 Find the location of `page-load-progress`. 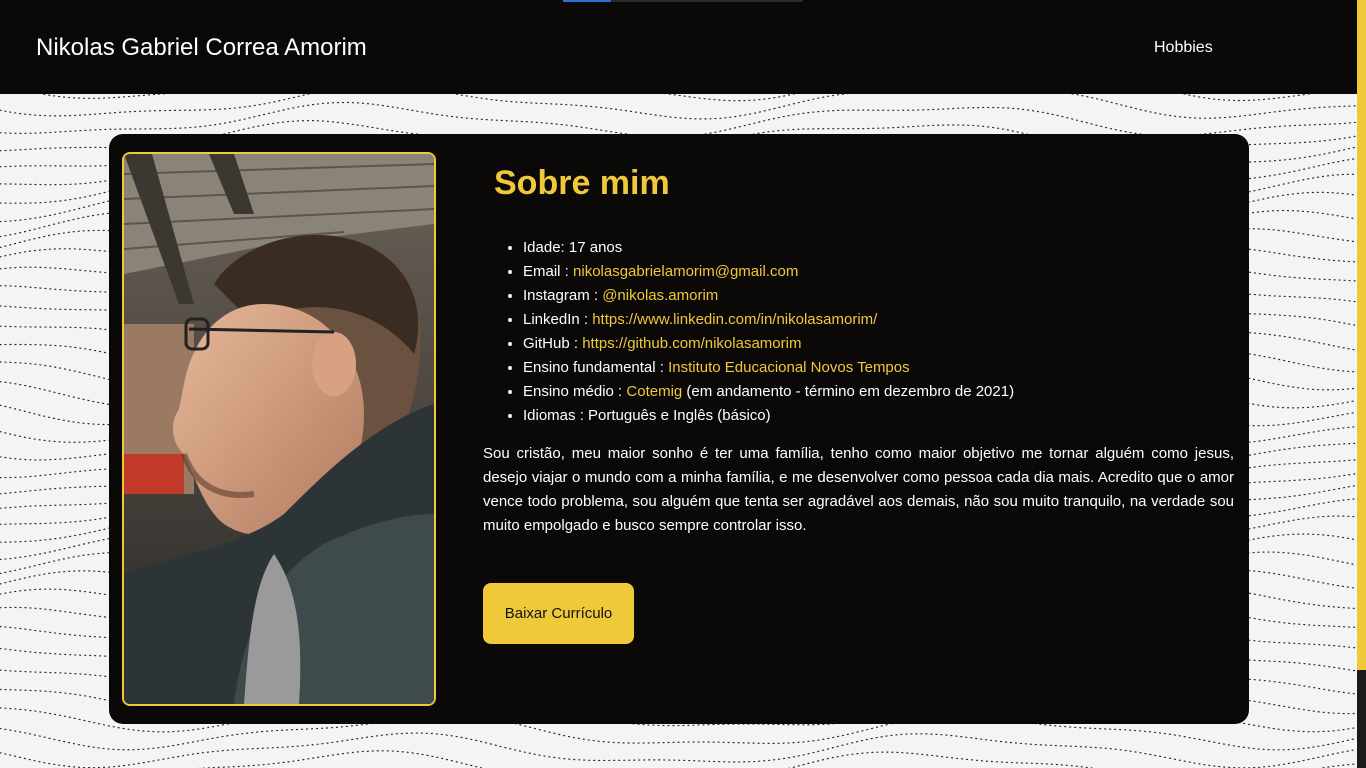

page-load-progress is located at coordinates (683, 1).